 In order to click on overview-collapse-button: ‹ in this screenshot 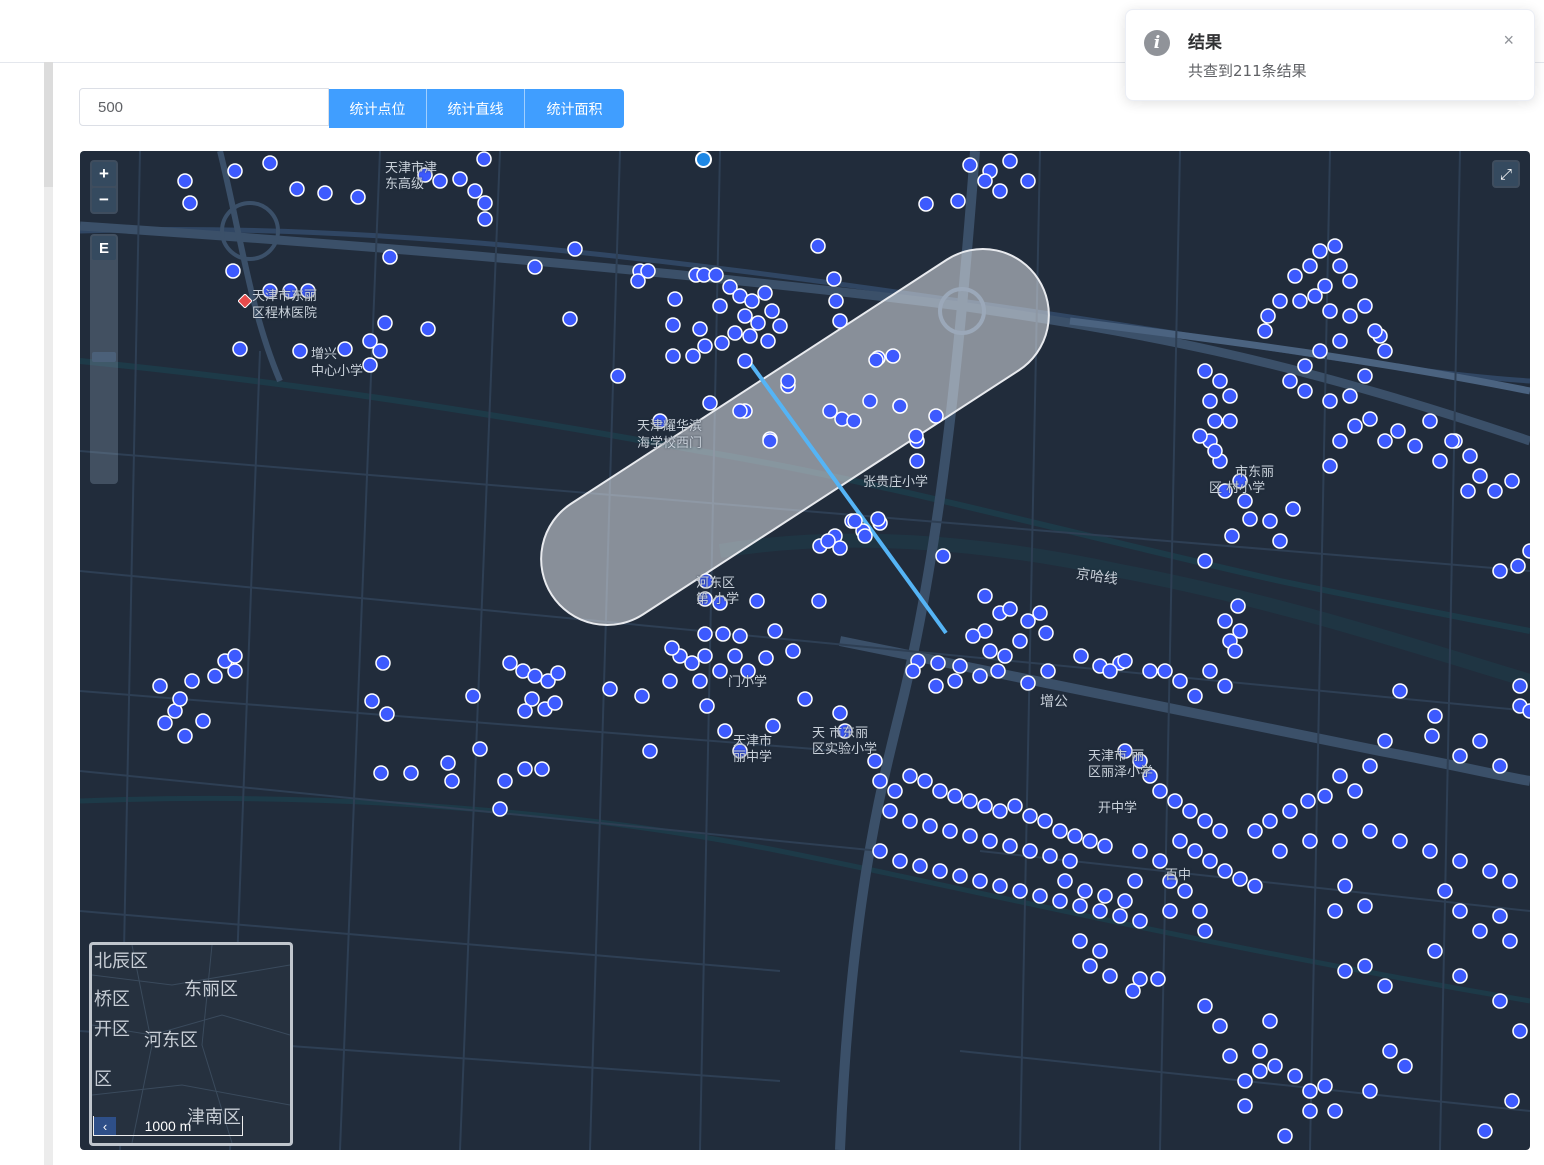, I will do `click(105, 1126)`.